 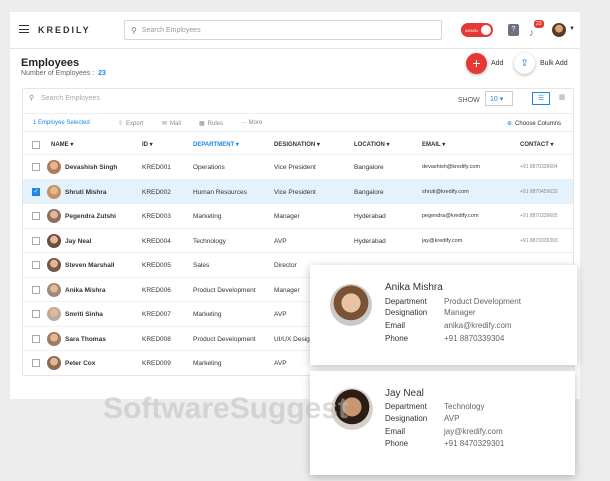 What do you see at coordinates (86, 192) in the screenshot?
I see `employee-name: Shruti Mishra` at bounding box center [86, 192].